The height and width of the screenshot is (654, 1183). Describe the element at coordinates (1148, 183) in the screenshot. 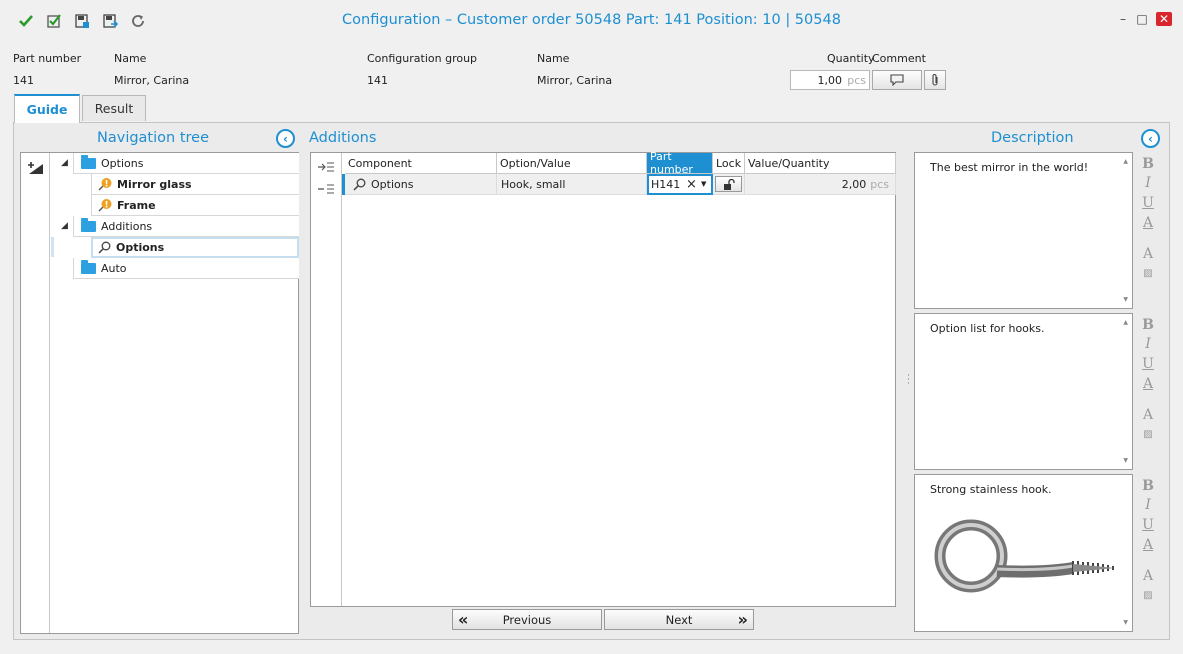

I see `italic-button-1: I` at that location.